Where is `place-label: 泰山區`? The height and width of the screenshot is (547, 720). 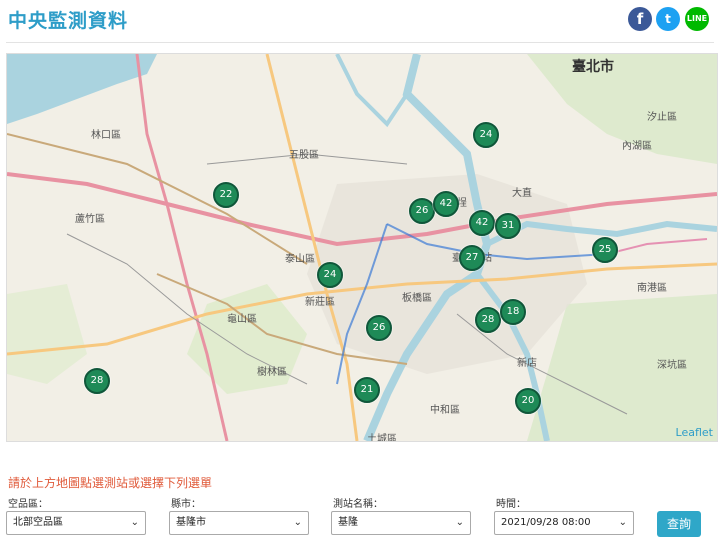 place-label: 泰山區 is located at coordinates (300, 259).